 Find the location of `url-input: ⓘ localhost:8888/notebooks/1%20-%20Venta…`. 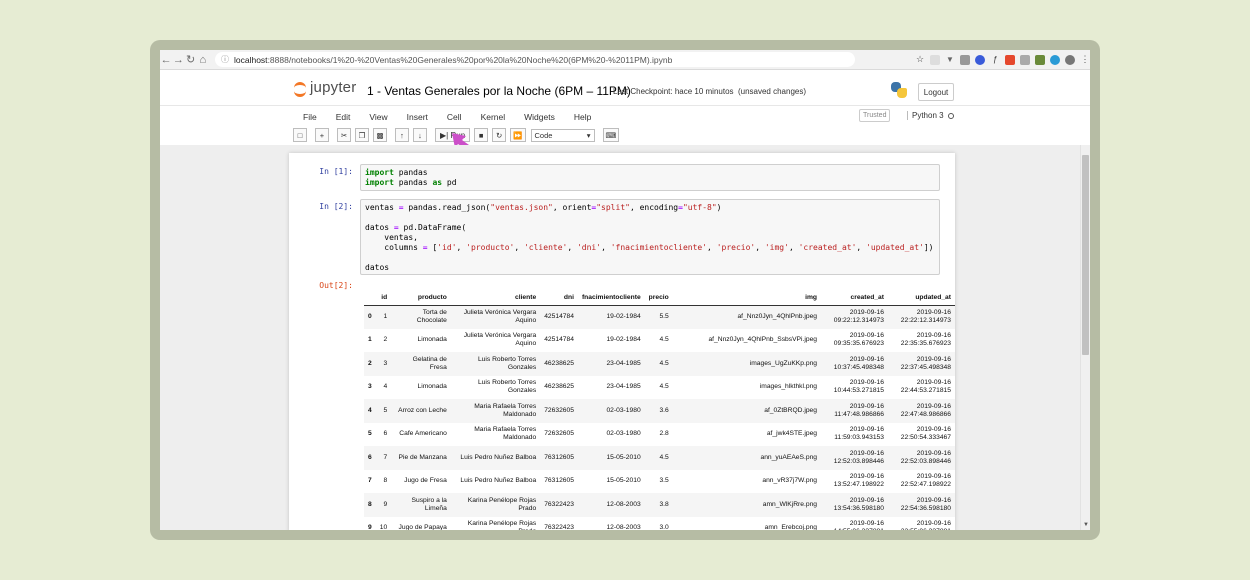

url-input: ⓘ localhost:8888/notebooks/1%20-%20Venta… is located at coordinates (535, 59).